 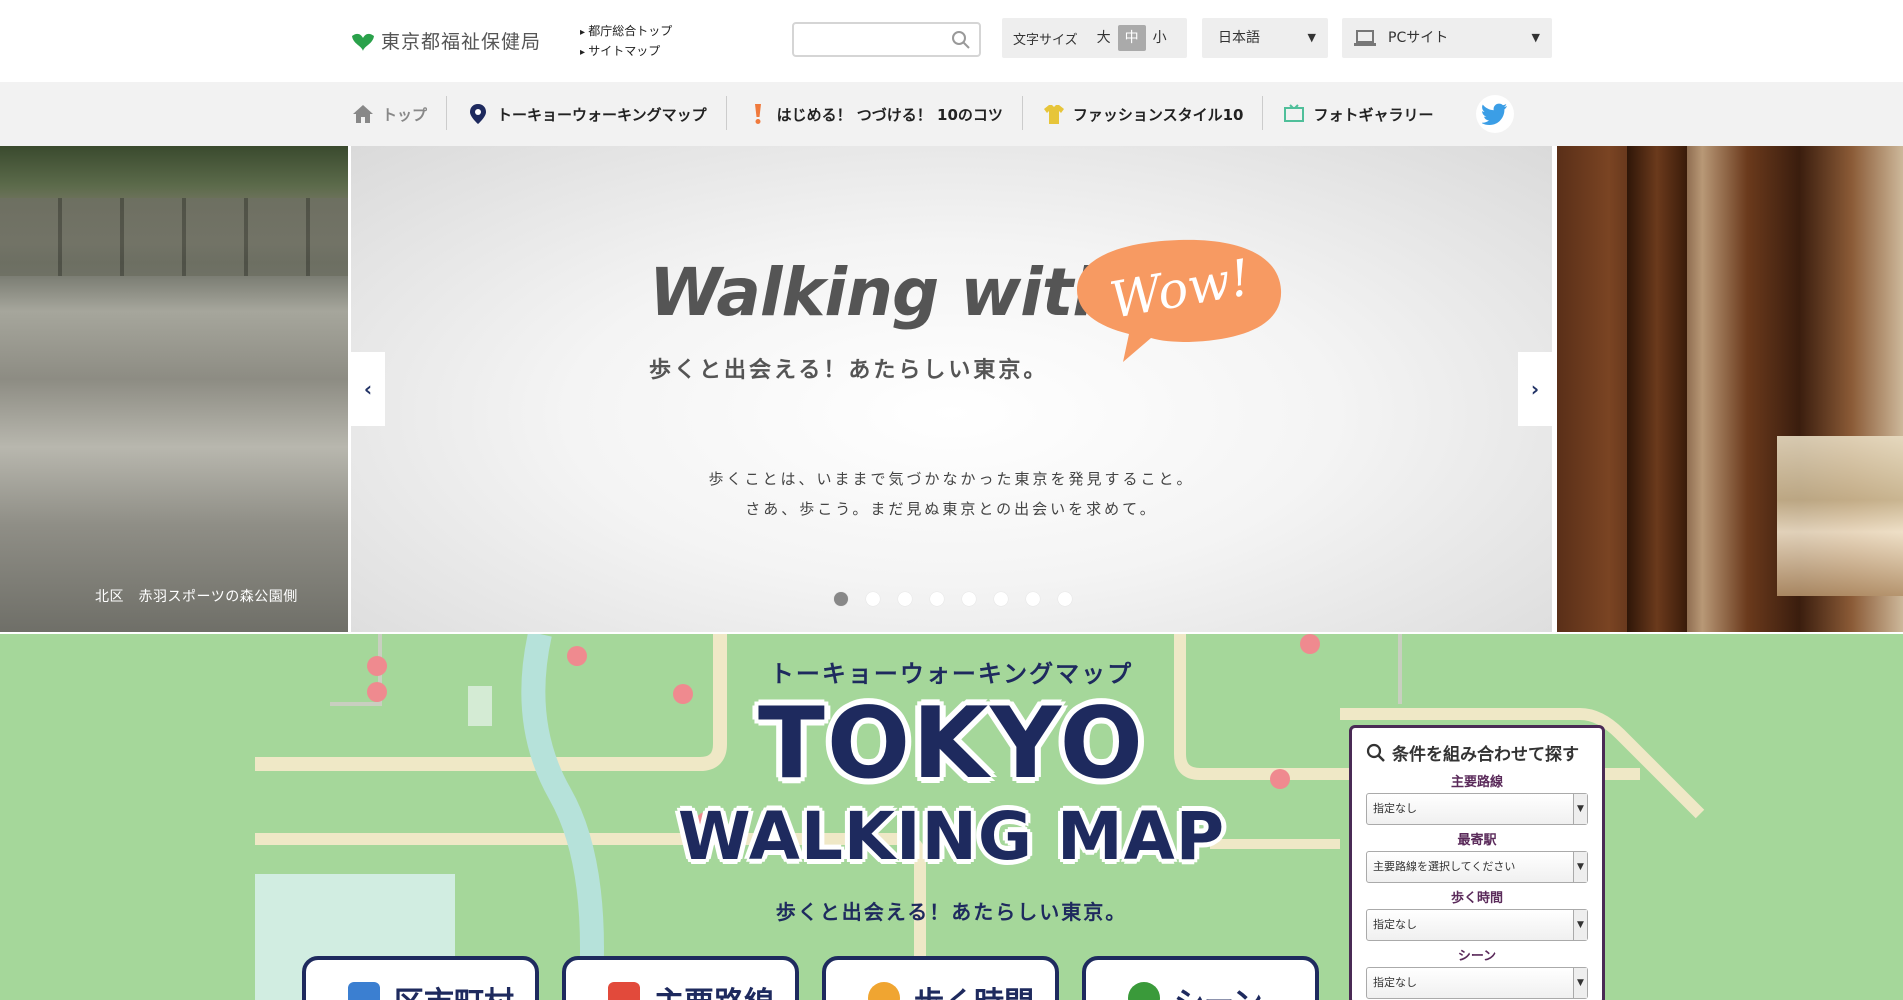 What do you see at coordinates (461, 42) in the screenshot?
I see `logo-text: 東京都福祉保健局` at bounding box center [461, 42].